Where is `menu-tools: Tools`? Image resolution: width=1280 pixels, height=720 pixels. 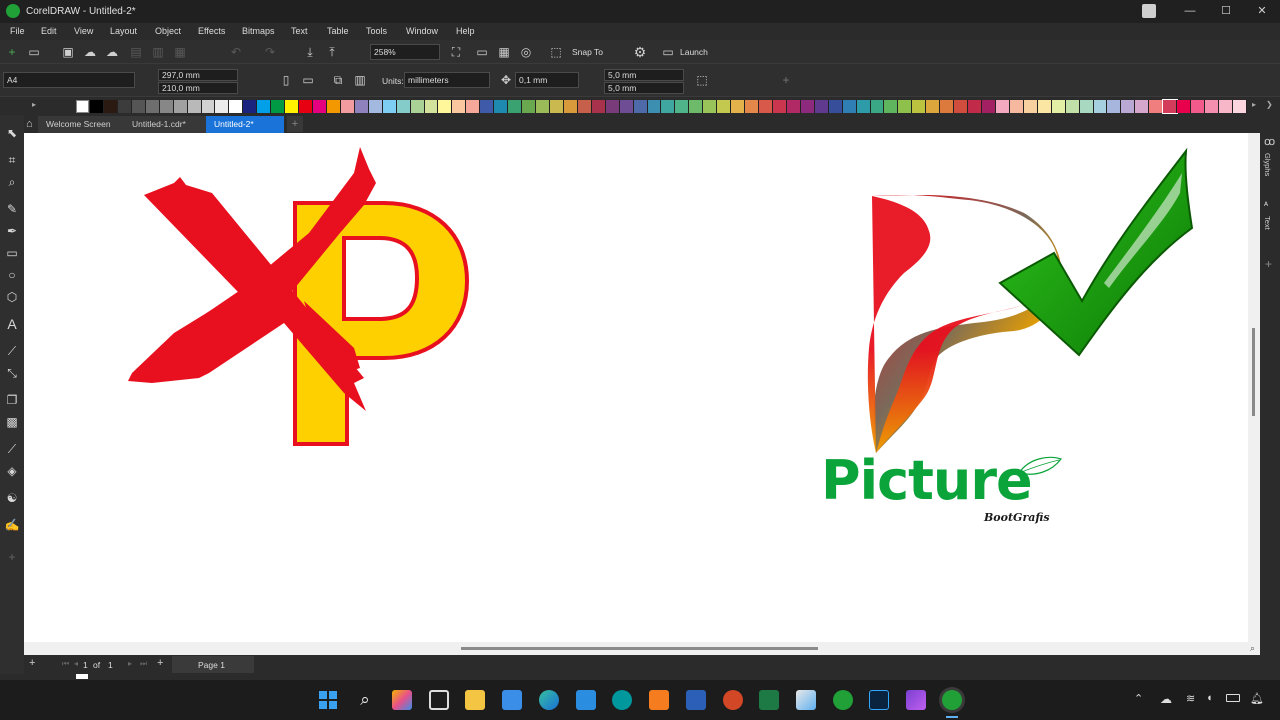 menu-tools: Tools is located at coordinates (376, 31).